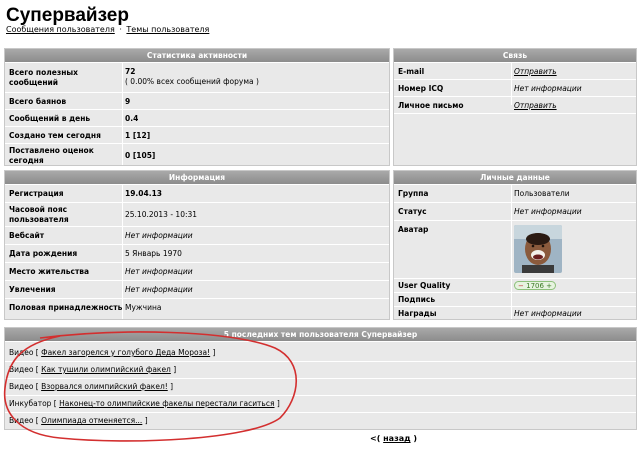  Describe the element at coordinates (197, 272) in the screenshot. I see `info-row-location: Место жительства Нет информации` at that location.